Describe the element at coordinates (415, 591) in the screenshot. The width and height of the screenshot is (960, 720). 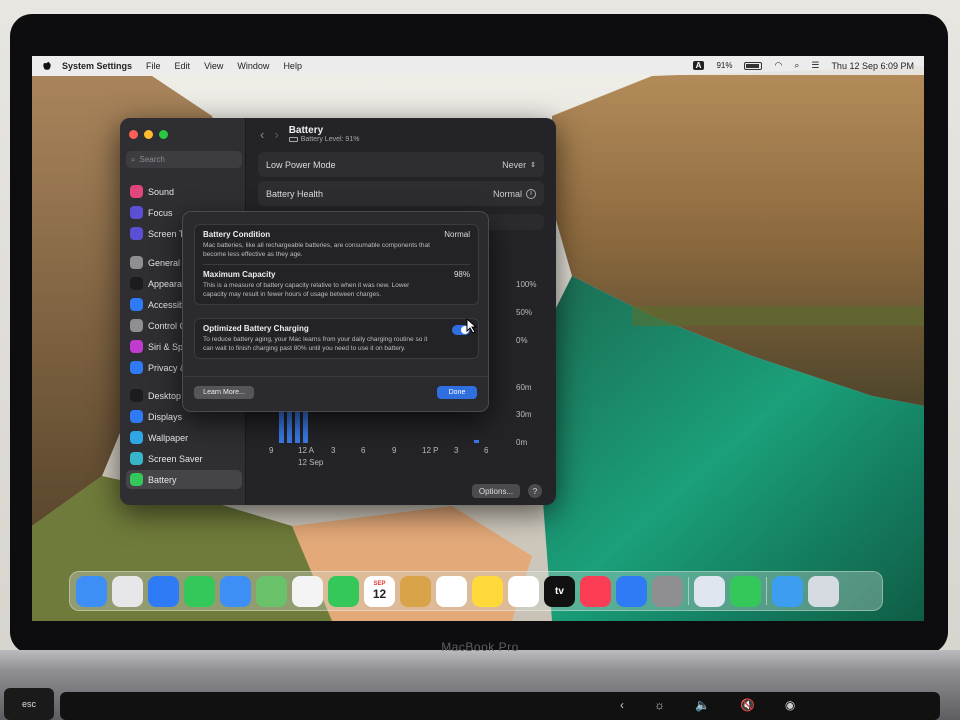
I see `contacts-icon` at that location.